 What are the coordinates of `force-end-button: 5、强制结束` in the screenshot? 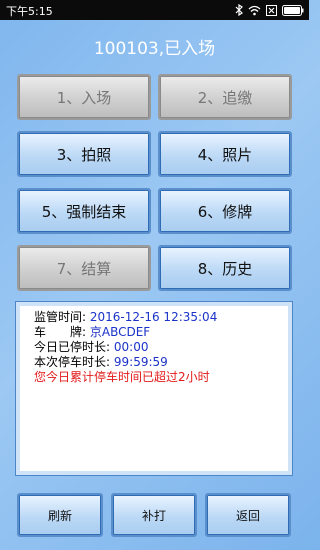 It's located at (84, 211).